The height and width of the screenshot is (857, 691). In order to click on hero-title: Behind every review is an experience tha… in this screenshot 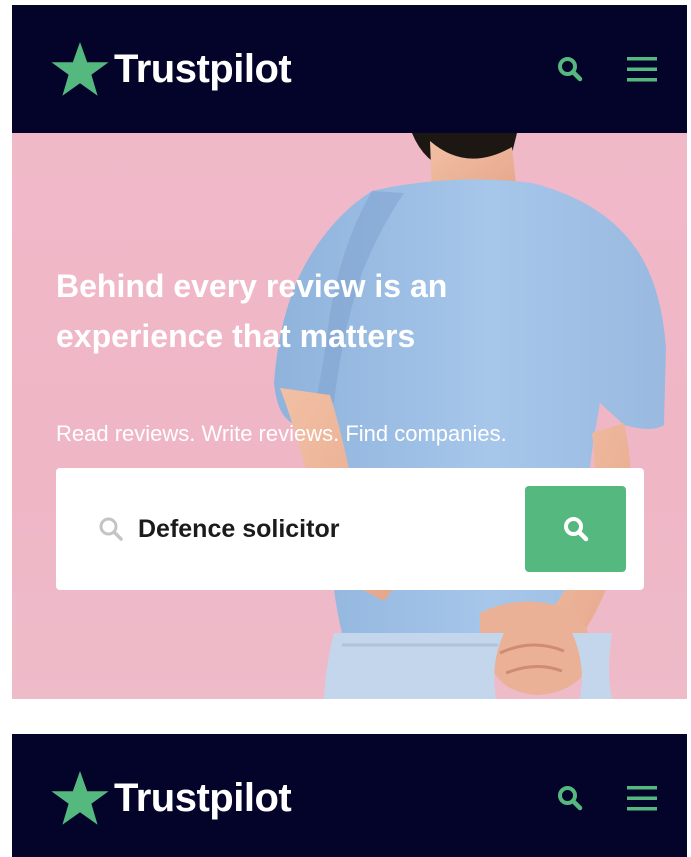, I will do `click(252, 311)`.